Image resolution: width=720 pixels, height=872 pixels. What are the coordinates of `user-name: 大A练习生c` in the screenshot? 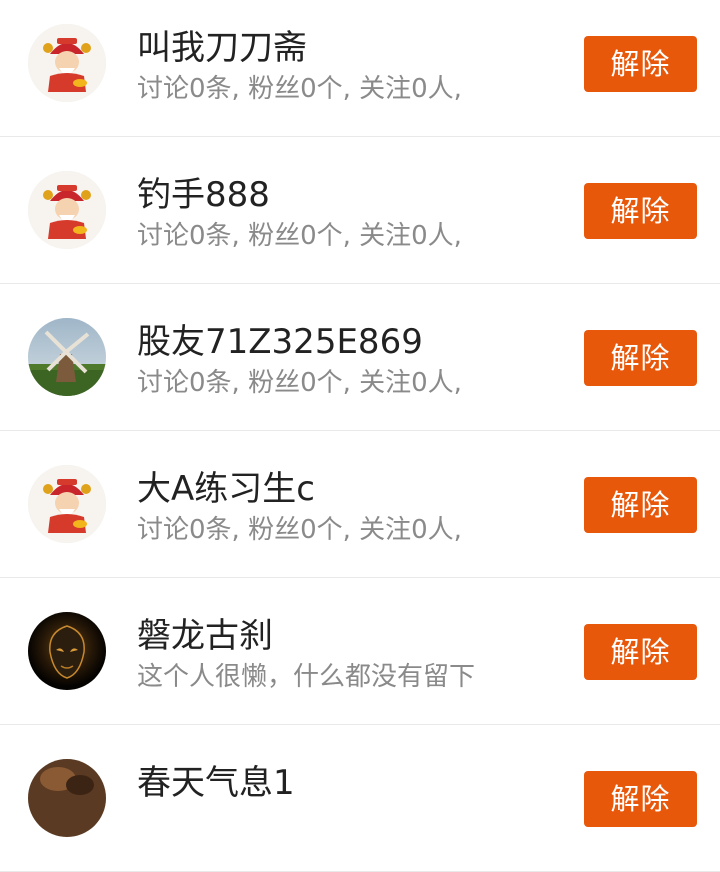 It's located at (226, 489).